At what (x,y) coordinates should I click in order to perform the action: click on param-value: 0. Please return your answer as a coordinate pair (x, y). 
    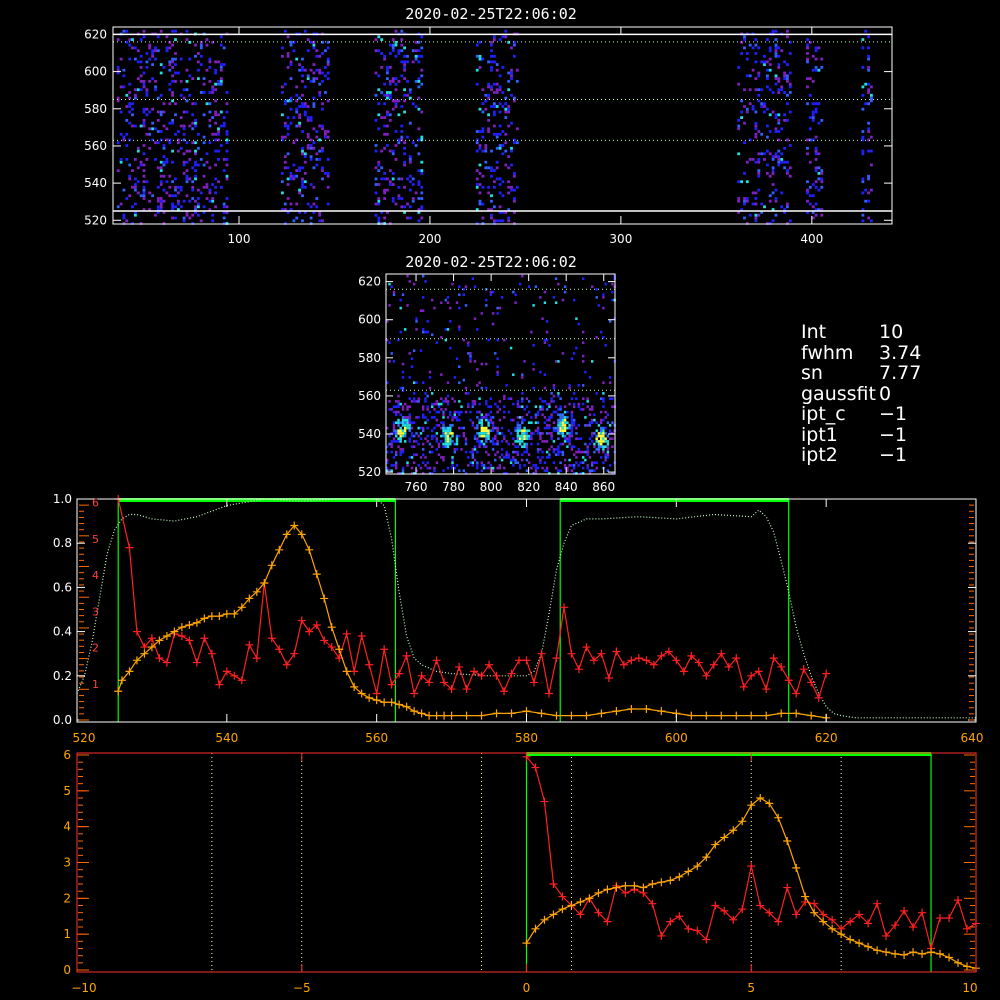
    Looking at the image, I should click on (885, 393).